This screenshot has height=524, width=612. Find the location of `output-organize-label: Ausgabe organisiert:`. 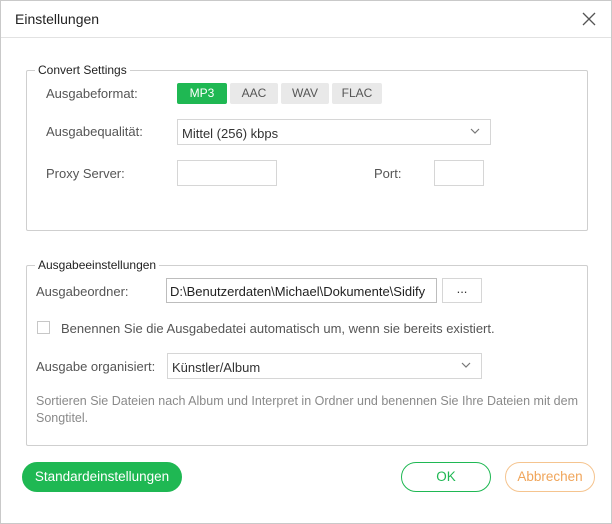

output-organize-label: Ausgabe organisiert: is located at coordinates (96, 366).